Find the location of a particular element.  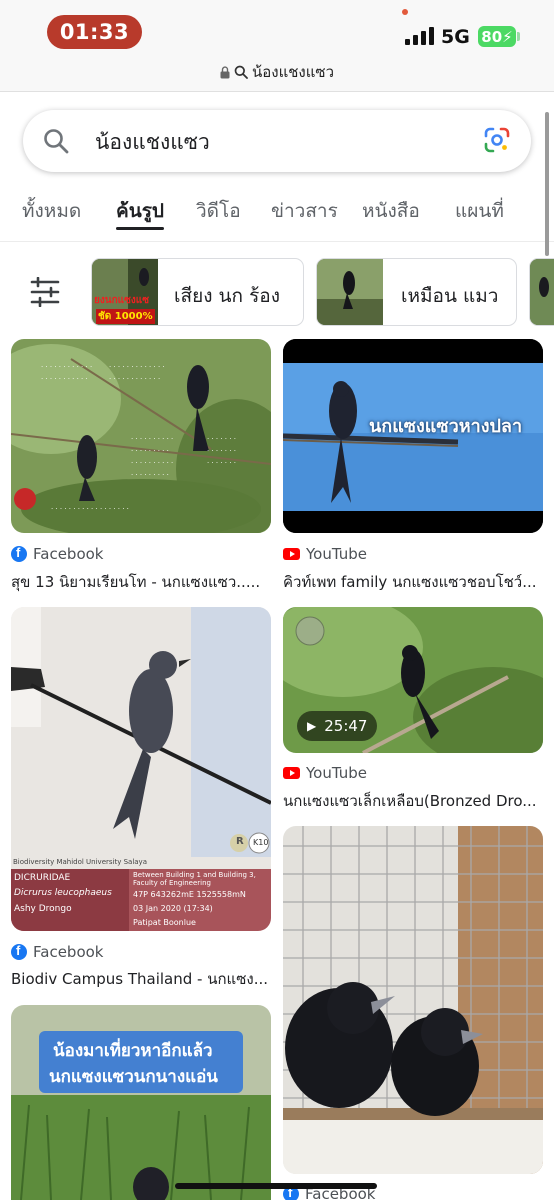

image-caption-coords: 47P 643262mE 1525558mN is located at coordinates (189, 894).